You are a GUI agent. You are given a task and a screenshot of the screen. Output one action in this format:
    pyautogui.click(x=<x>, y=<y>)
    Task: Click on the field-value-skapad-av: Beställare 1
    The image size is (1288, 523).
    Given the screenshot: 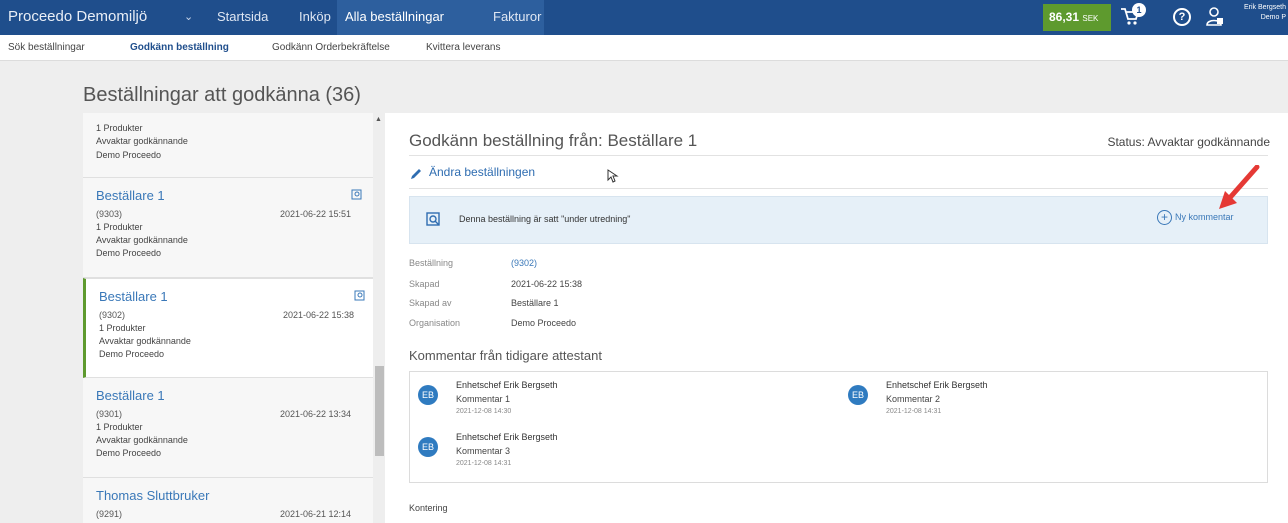 What is the action you would take?
    pyautogui.click(x=535, y=303)
    